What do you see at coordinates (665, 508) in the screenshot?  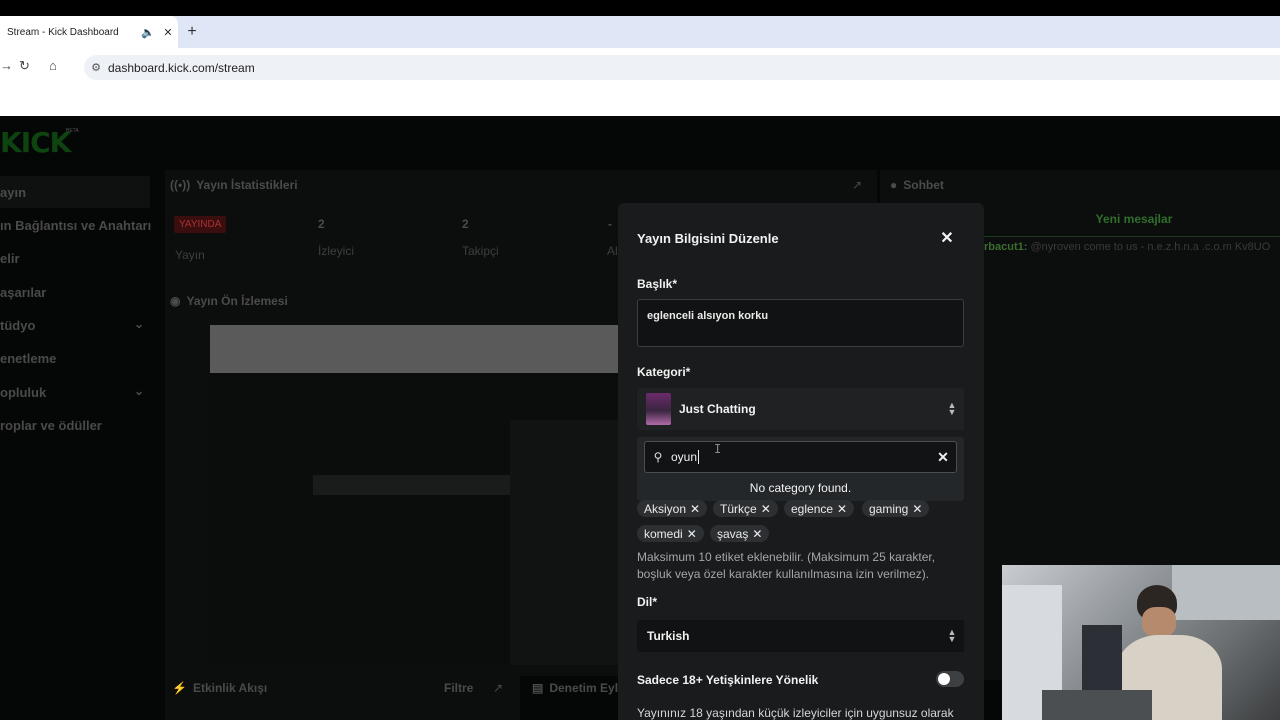 I see `tag-label: Aksiyon` at bounding box center [665, 508].